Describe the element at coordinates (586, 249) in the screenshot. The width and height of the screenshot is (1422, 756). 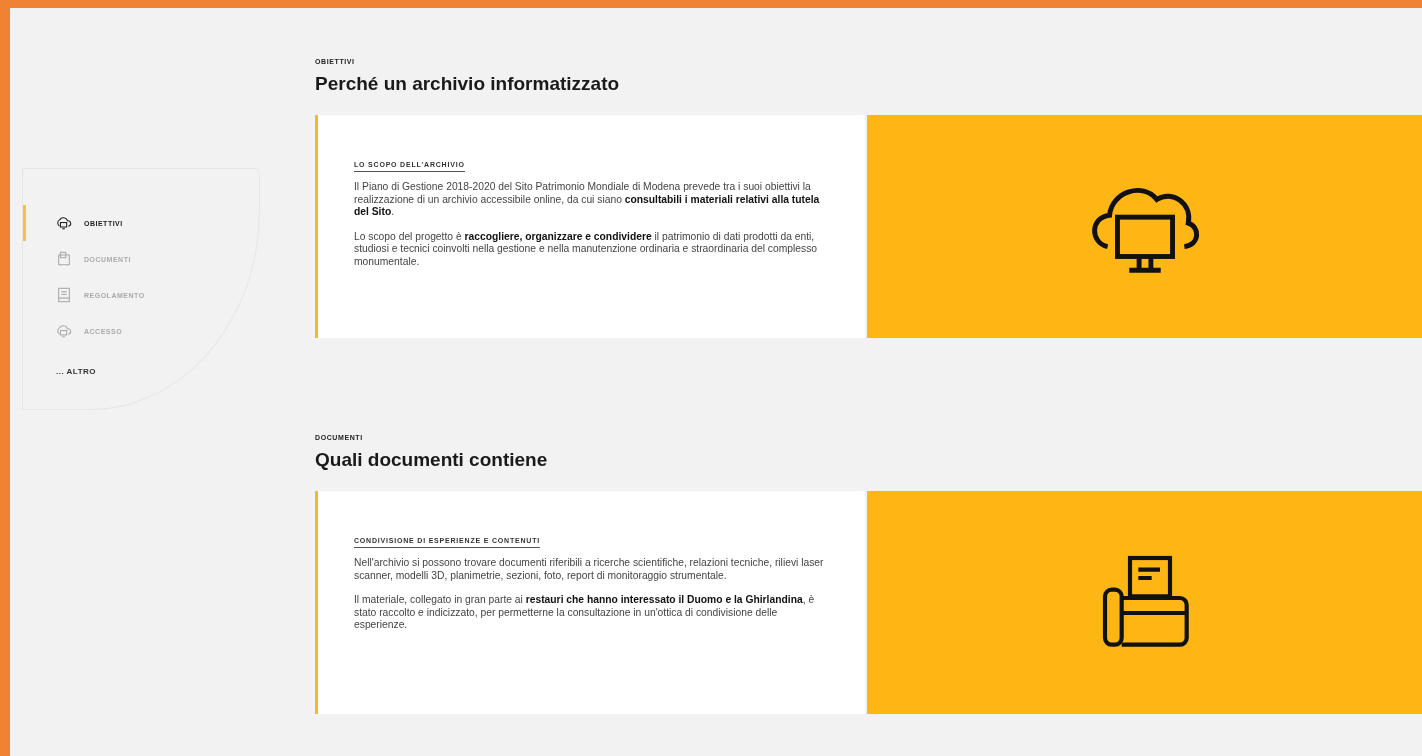
I see `paragraph: Lo scopo del progetto è raccogliere, organizzare e condividere il patrimonio di dati prodotti da enti, studiosi e tecnici coinvolti nella gestione e nella manutenzione ordinaria e straordinaria del complesso monumentale.` at that location.